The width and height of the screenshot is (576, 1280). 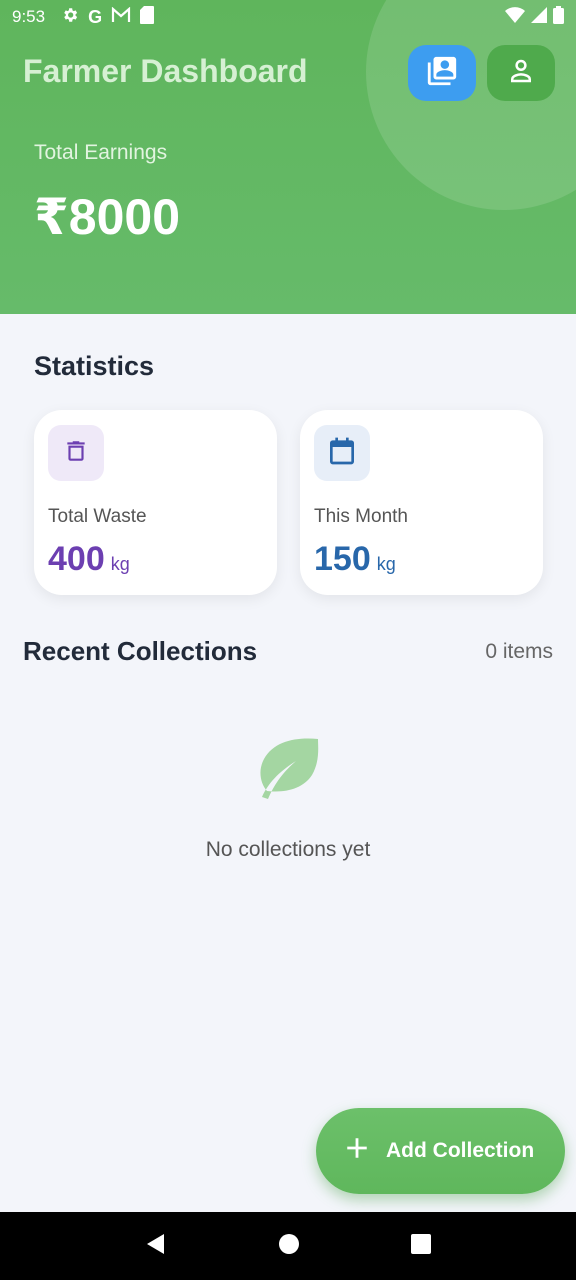 I want to click on stat-card-total-waste: Total Waste 400 kg, so click(x=155, y=502).